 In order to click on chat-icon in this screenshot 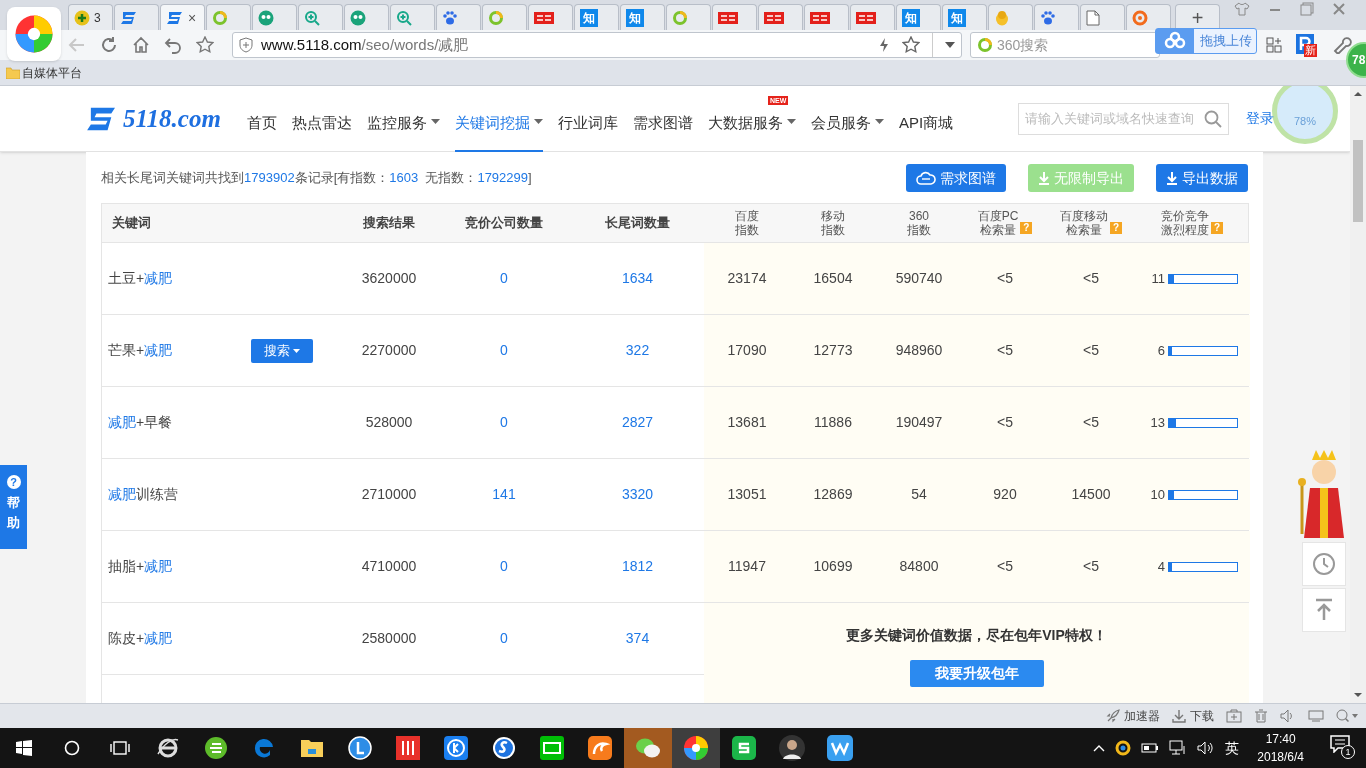, I will do `click(648, 748)`.